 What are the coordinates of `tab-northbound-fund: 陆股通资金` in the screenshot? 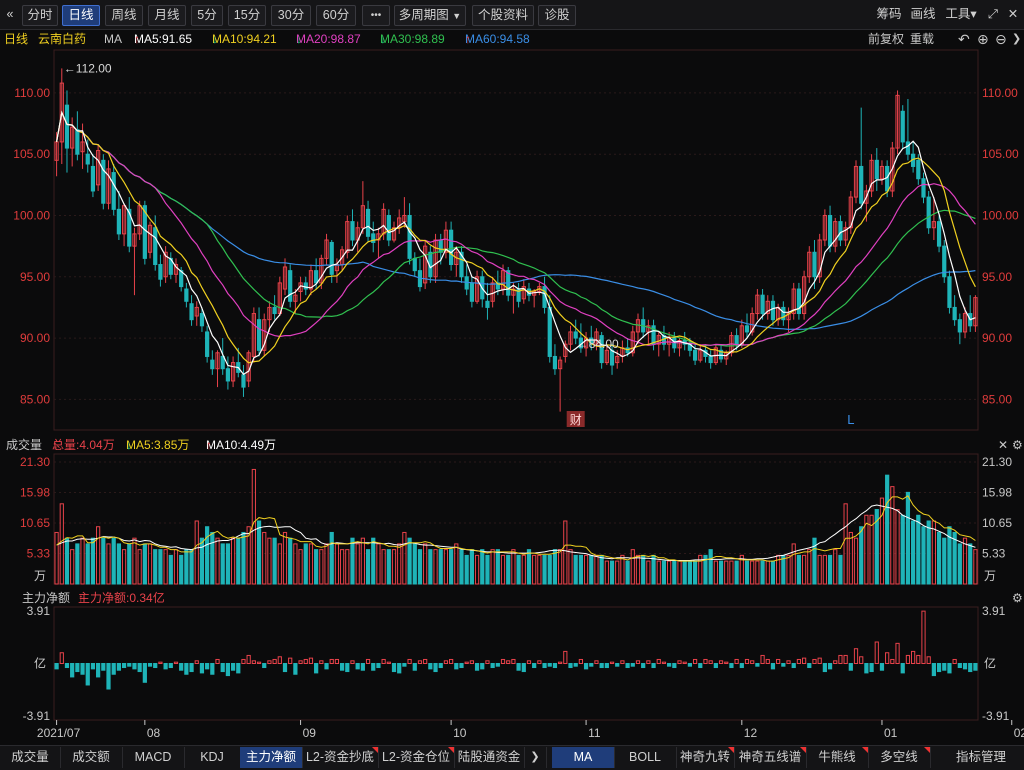 It's located at (489, 757).